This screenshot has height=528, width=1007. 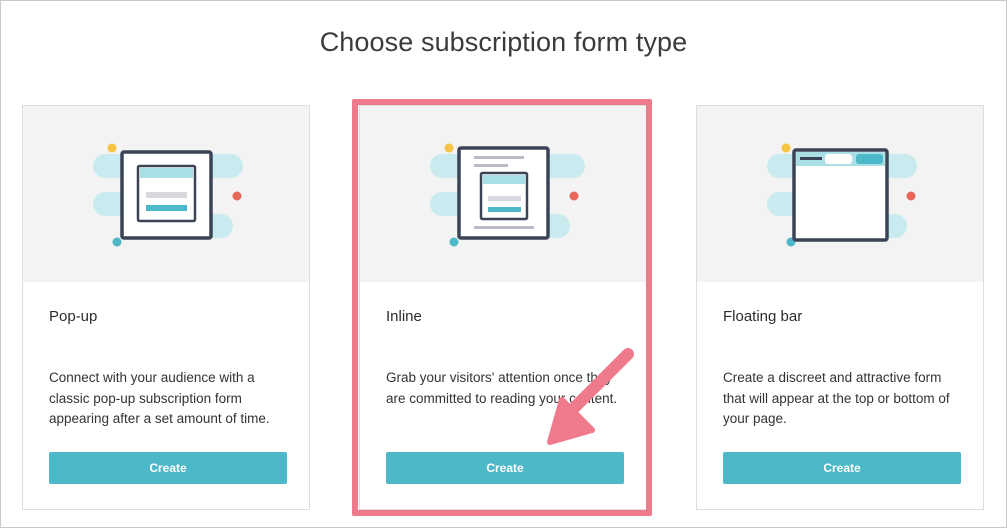 I want to click on create-floating-bar-button: Create, so click(x=842, y=468).